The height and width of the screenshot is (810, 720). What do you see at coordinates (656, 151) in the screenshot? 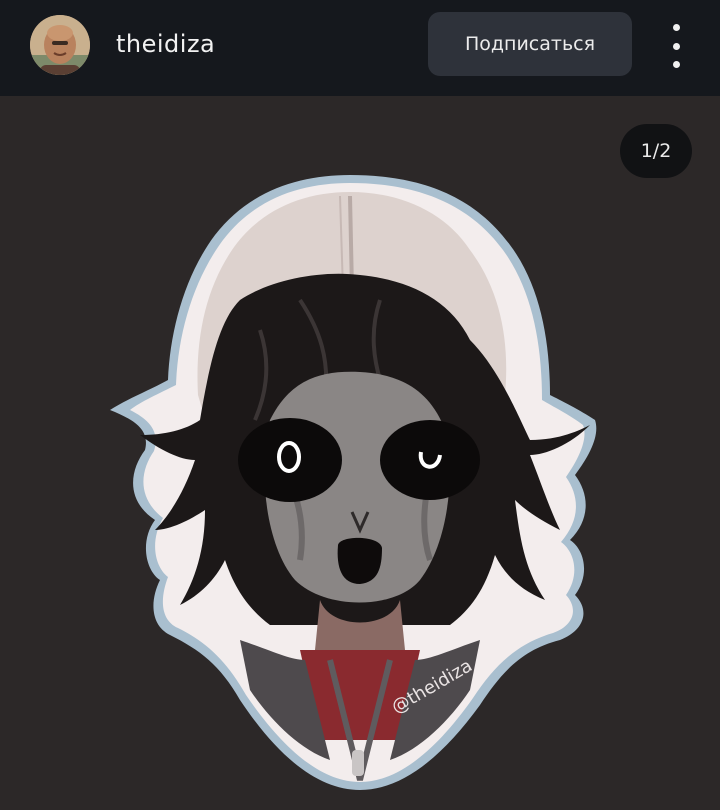
I see `page-counter-badge: 1/2` at bounding box center [656, 151].